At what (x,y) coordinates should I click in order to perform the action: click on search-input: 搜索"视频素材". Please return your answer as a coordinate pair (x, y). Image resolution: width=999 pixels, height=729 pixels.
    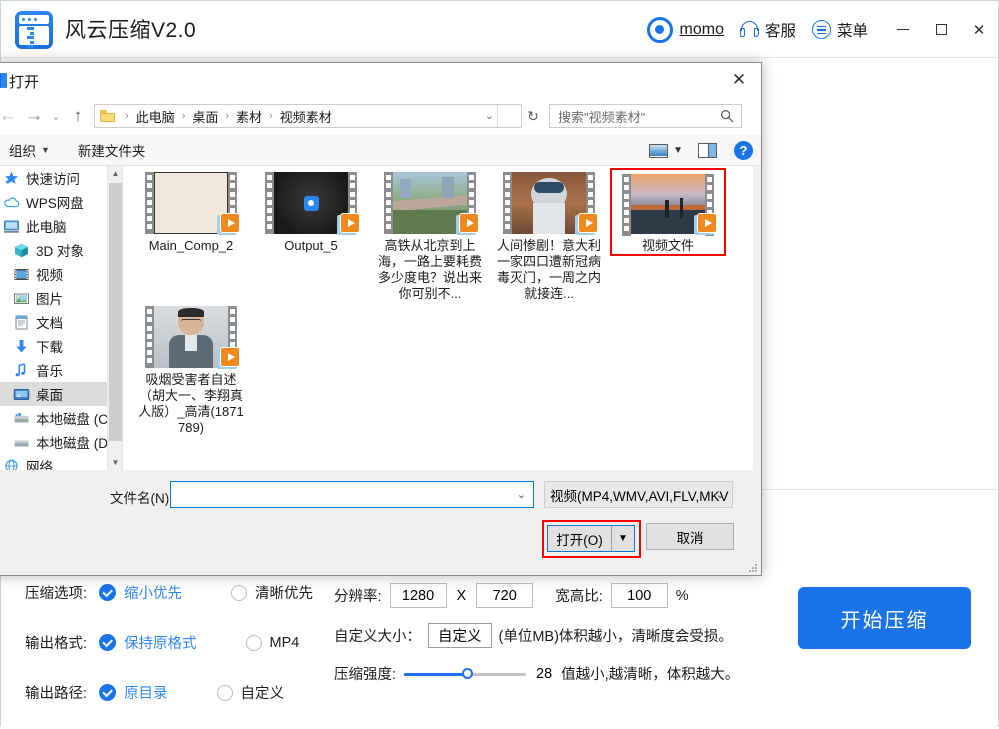
    Looking at the image, I should click on (645, 116).